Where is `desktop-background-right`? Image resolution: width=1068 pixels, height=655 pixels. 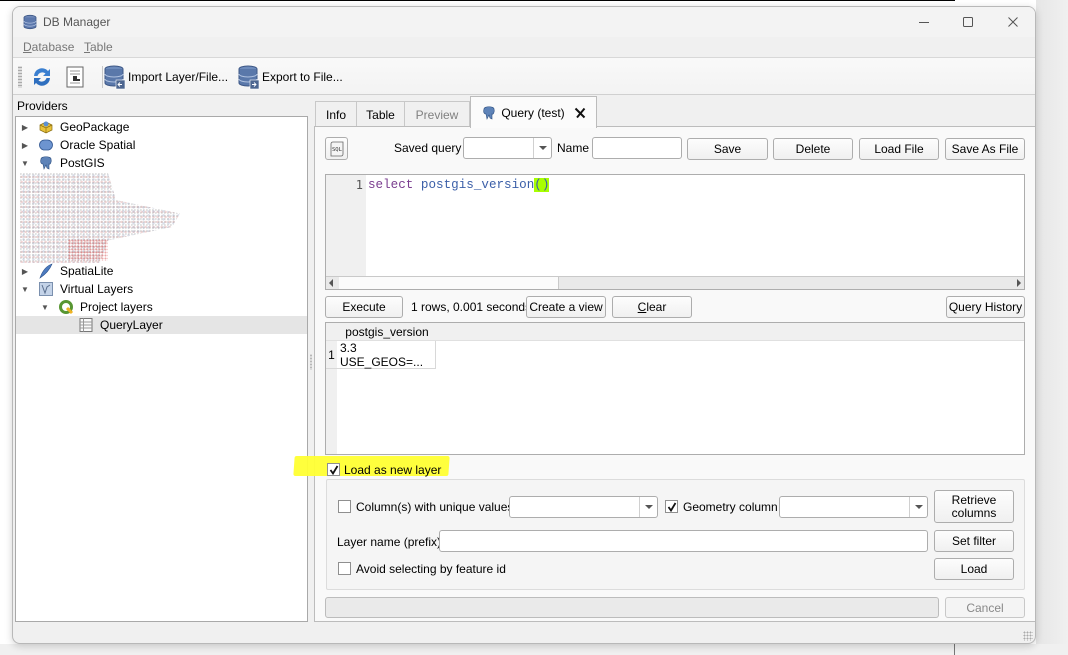
desktop-background-right is located at coordinates (1052, 327).